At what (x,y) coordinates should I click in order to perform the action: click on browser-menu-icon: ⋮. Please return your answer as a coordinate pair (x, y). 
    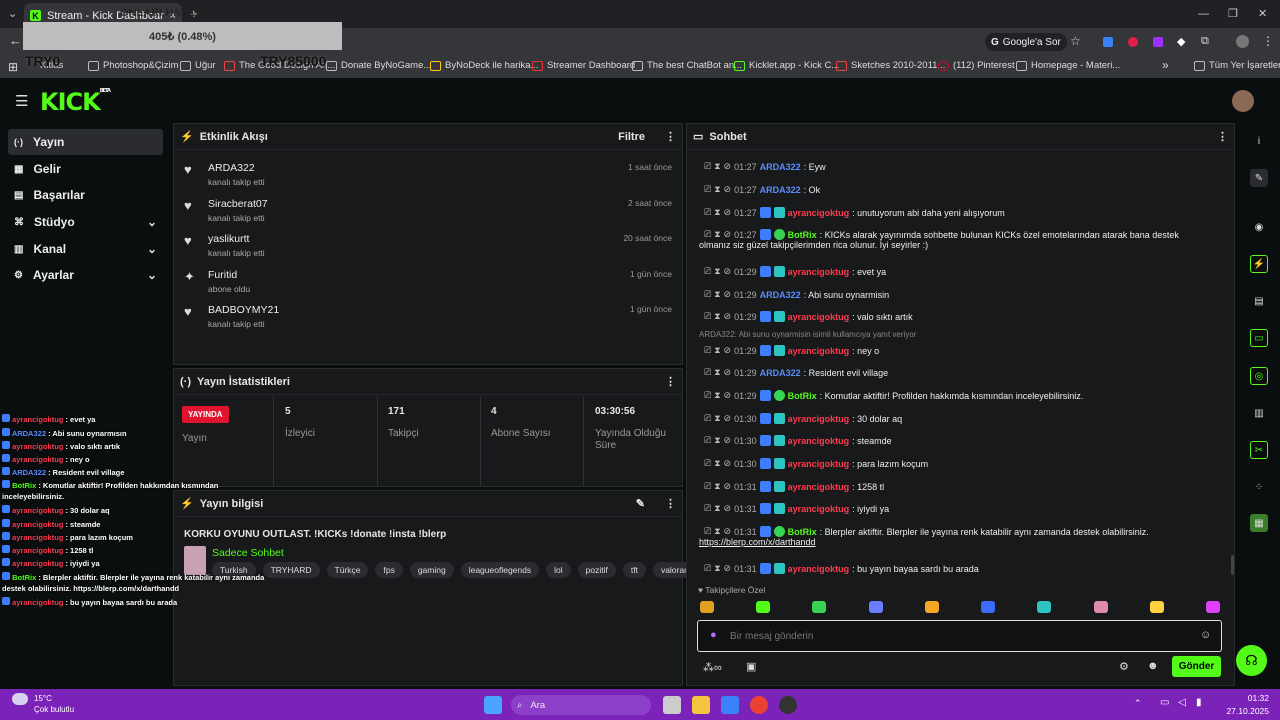
    Looking at the image, I should click on (1268, 41).